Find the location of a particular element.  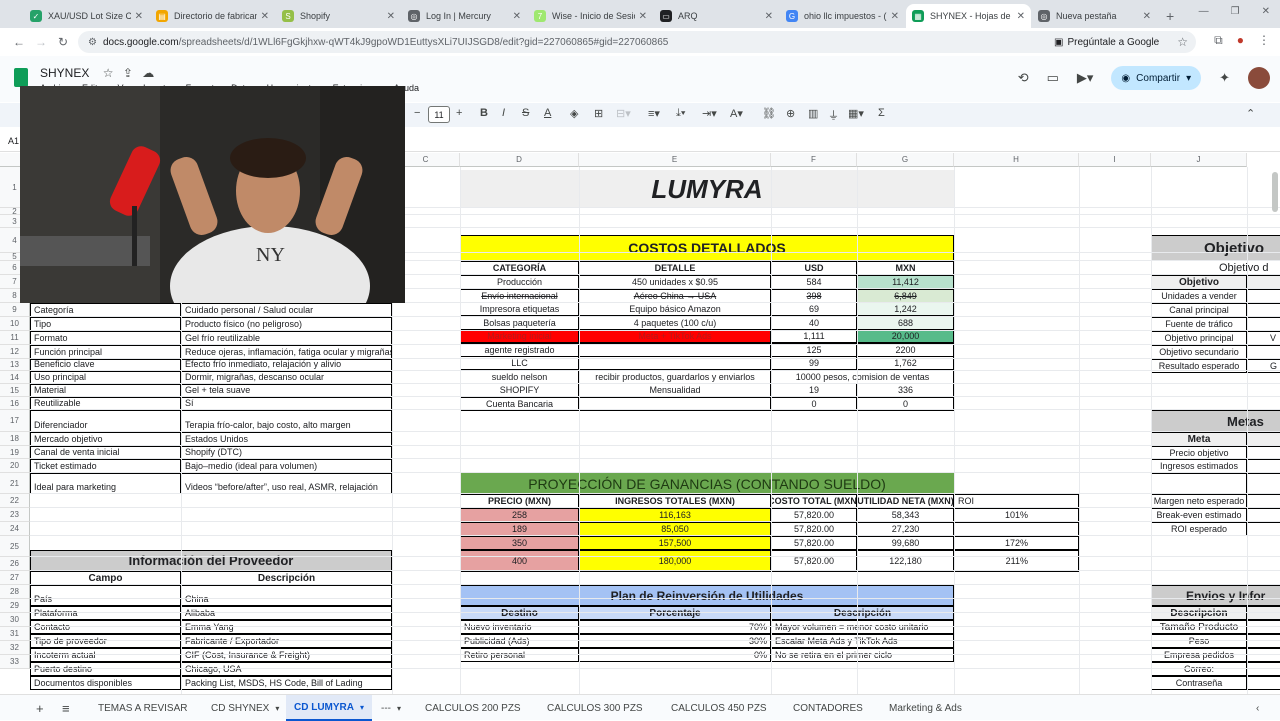

fill-color-icon: ◈ is located at coordinates (574, 113).